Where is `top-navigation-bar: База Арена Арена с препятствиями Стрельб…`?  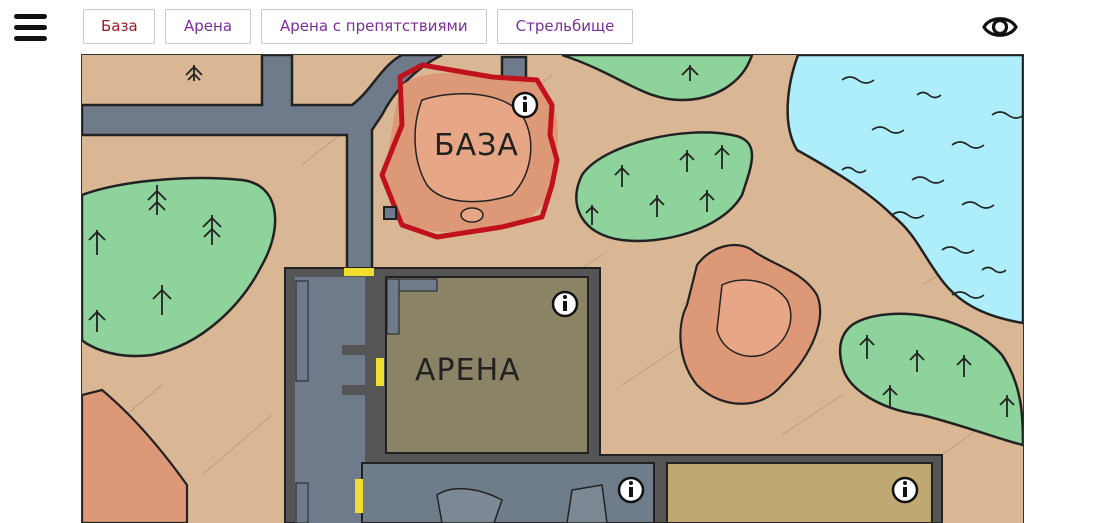 top-navigation-bar: База Арена Арена с препятствиями Стрельб… is located at coordinates (554, 27).